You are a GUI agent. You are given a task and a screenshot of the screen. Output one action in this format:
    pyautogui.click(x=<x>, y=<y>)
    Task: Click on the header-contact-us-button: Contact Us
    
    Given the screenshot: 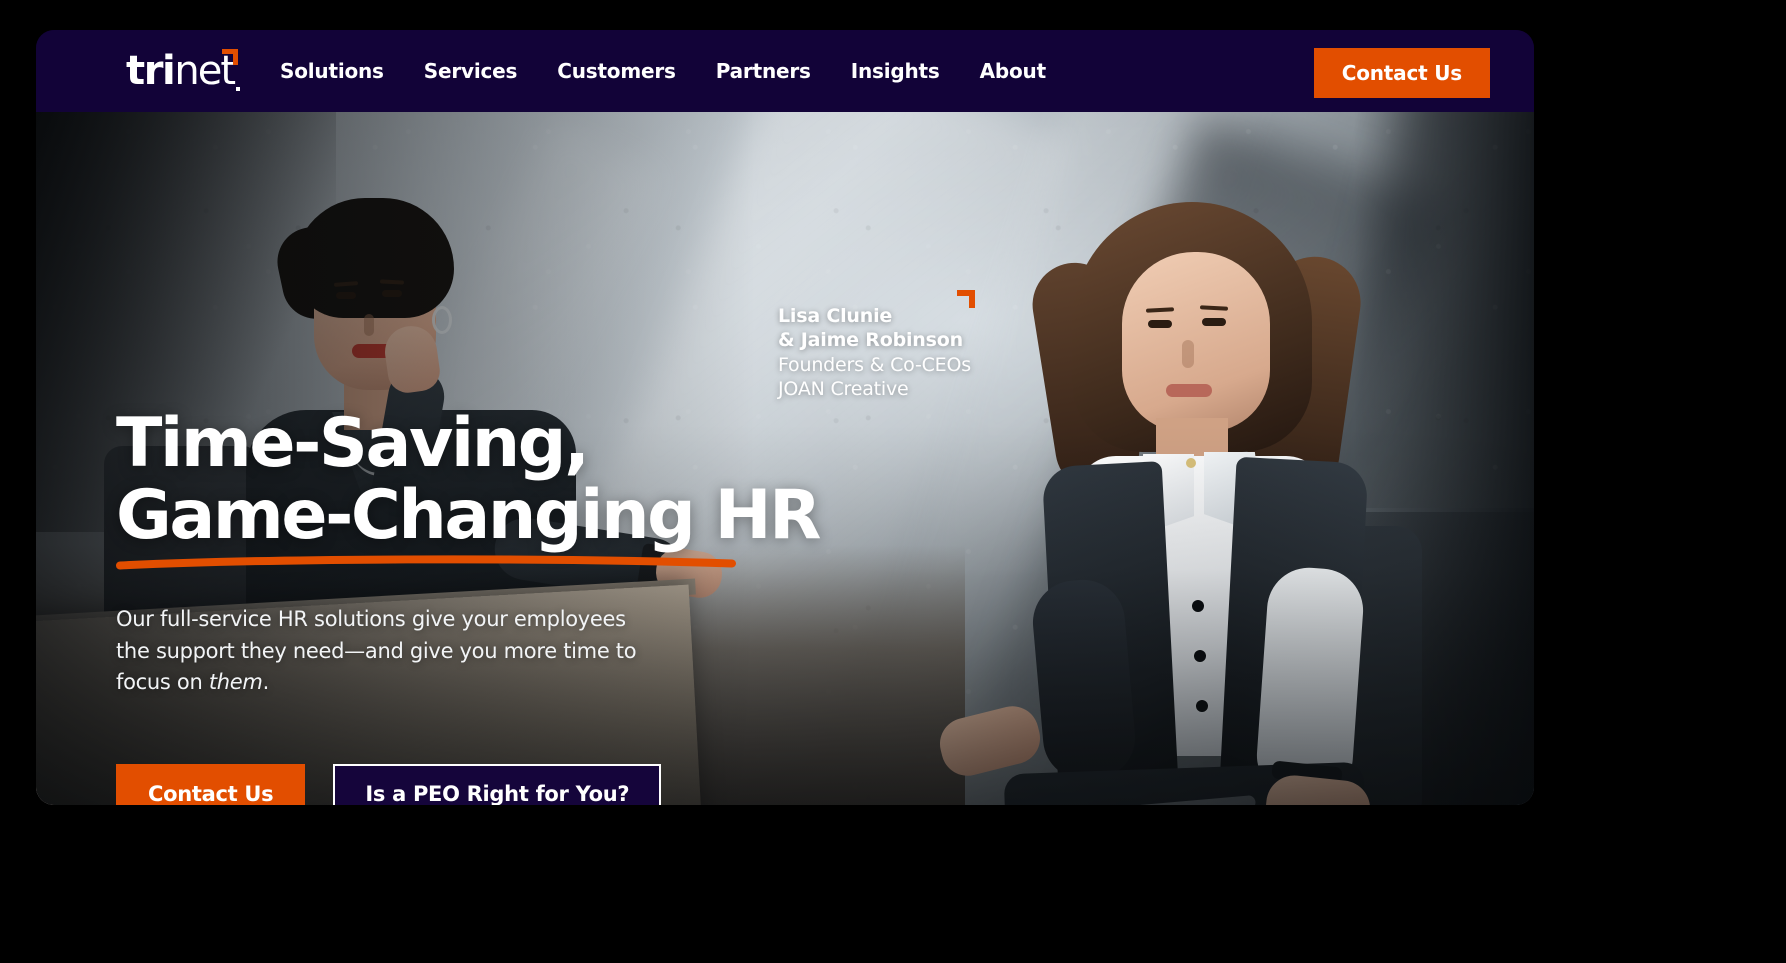 What is the action you would take?
    pyautogui.click(x=1401, y=73)
    